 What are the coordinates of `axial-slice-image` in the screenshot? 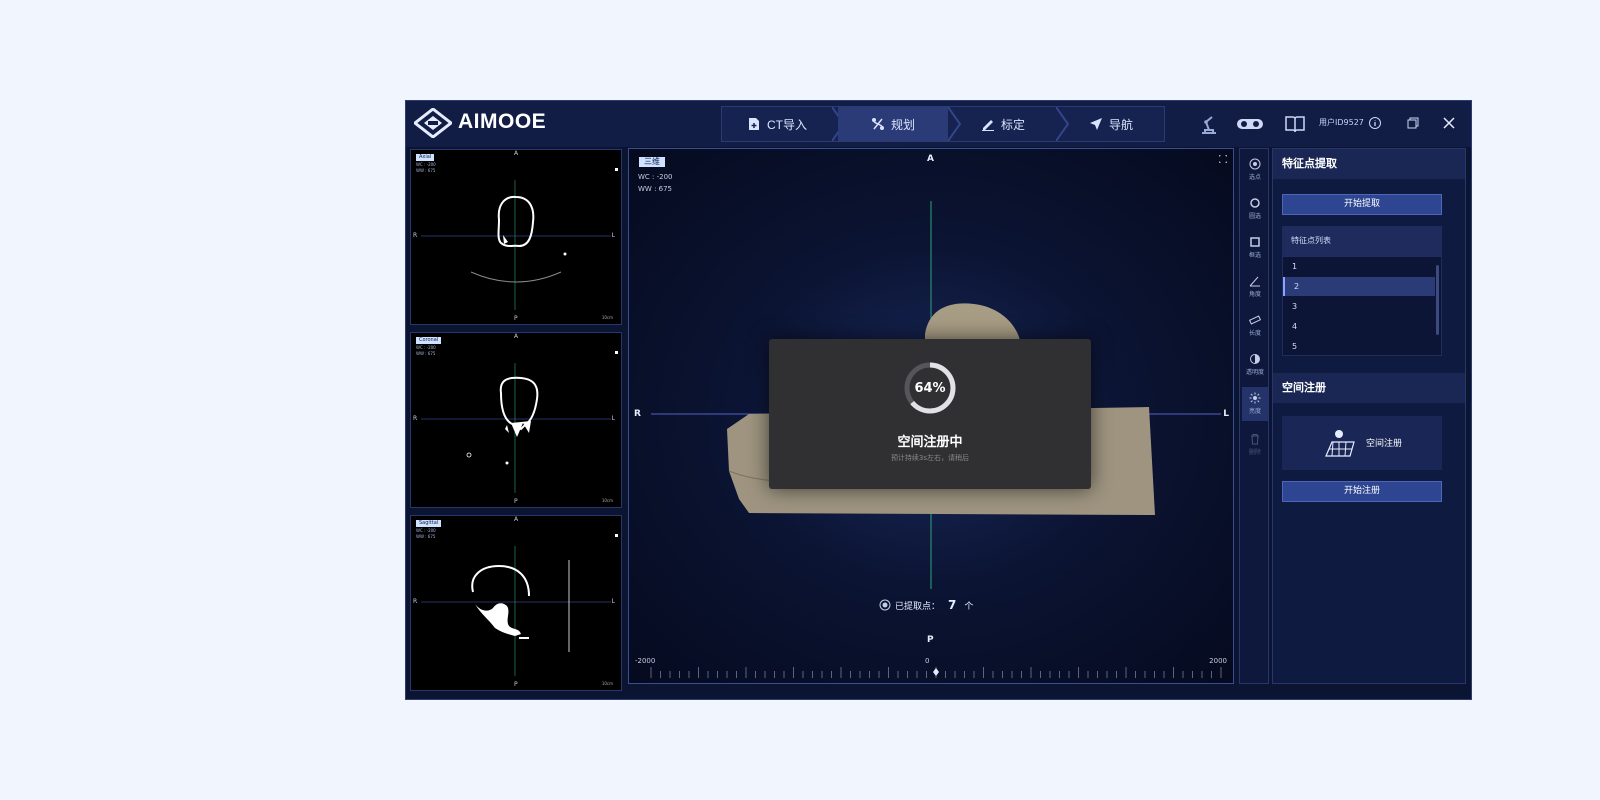 It's located at (519, 239).